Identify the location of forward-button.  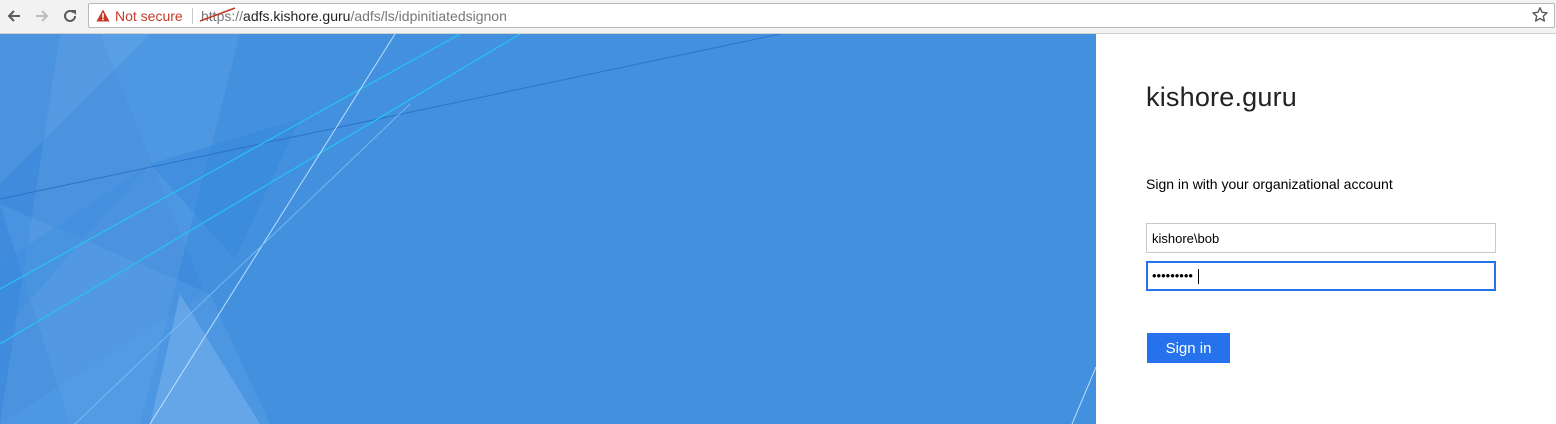
(42, 16).